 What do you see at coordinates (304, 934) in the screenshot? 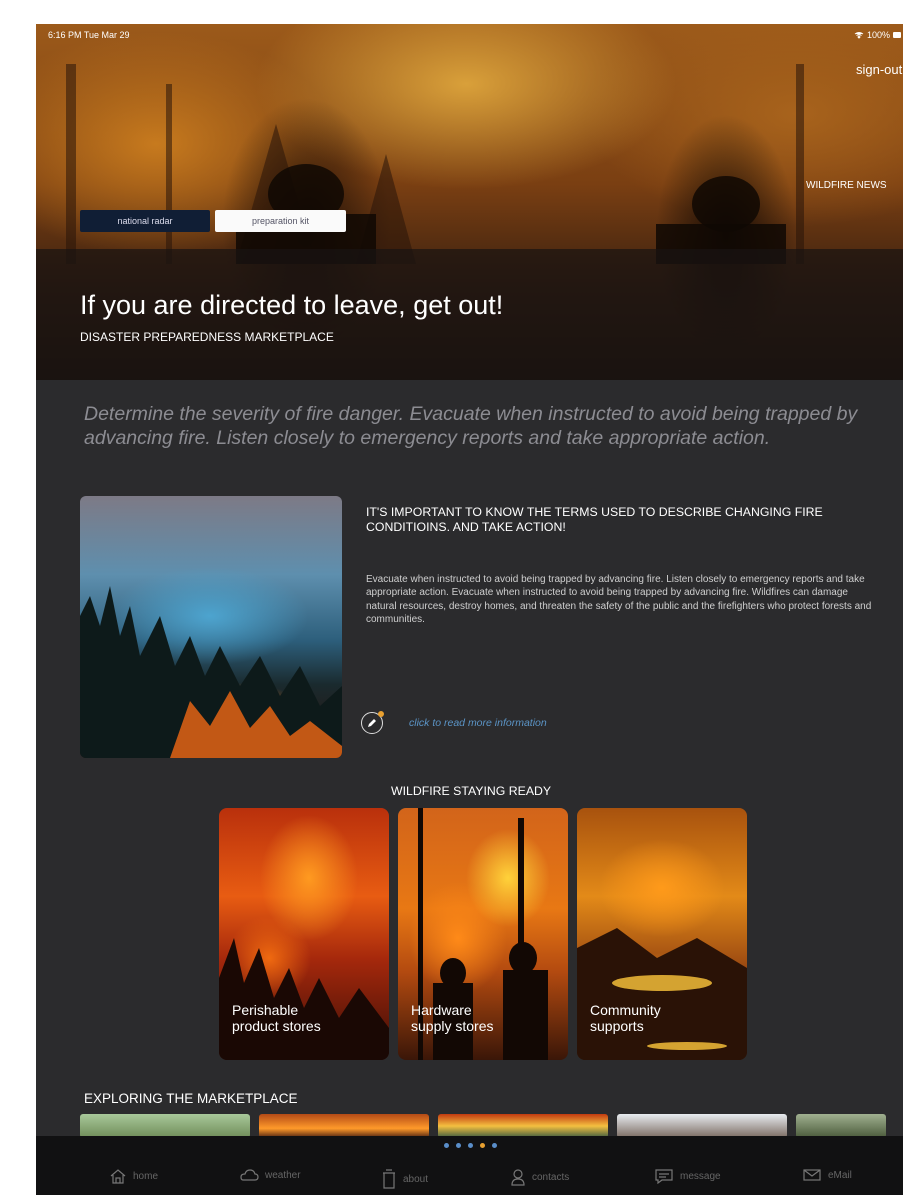
I see `card-perishable-stores: Perishable product stores` at bounding box center [304, 934].